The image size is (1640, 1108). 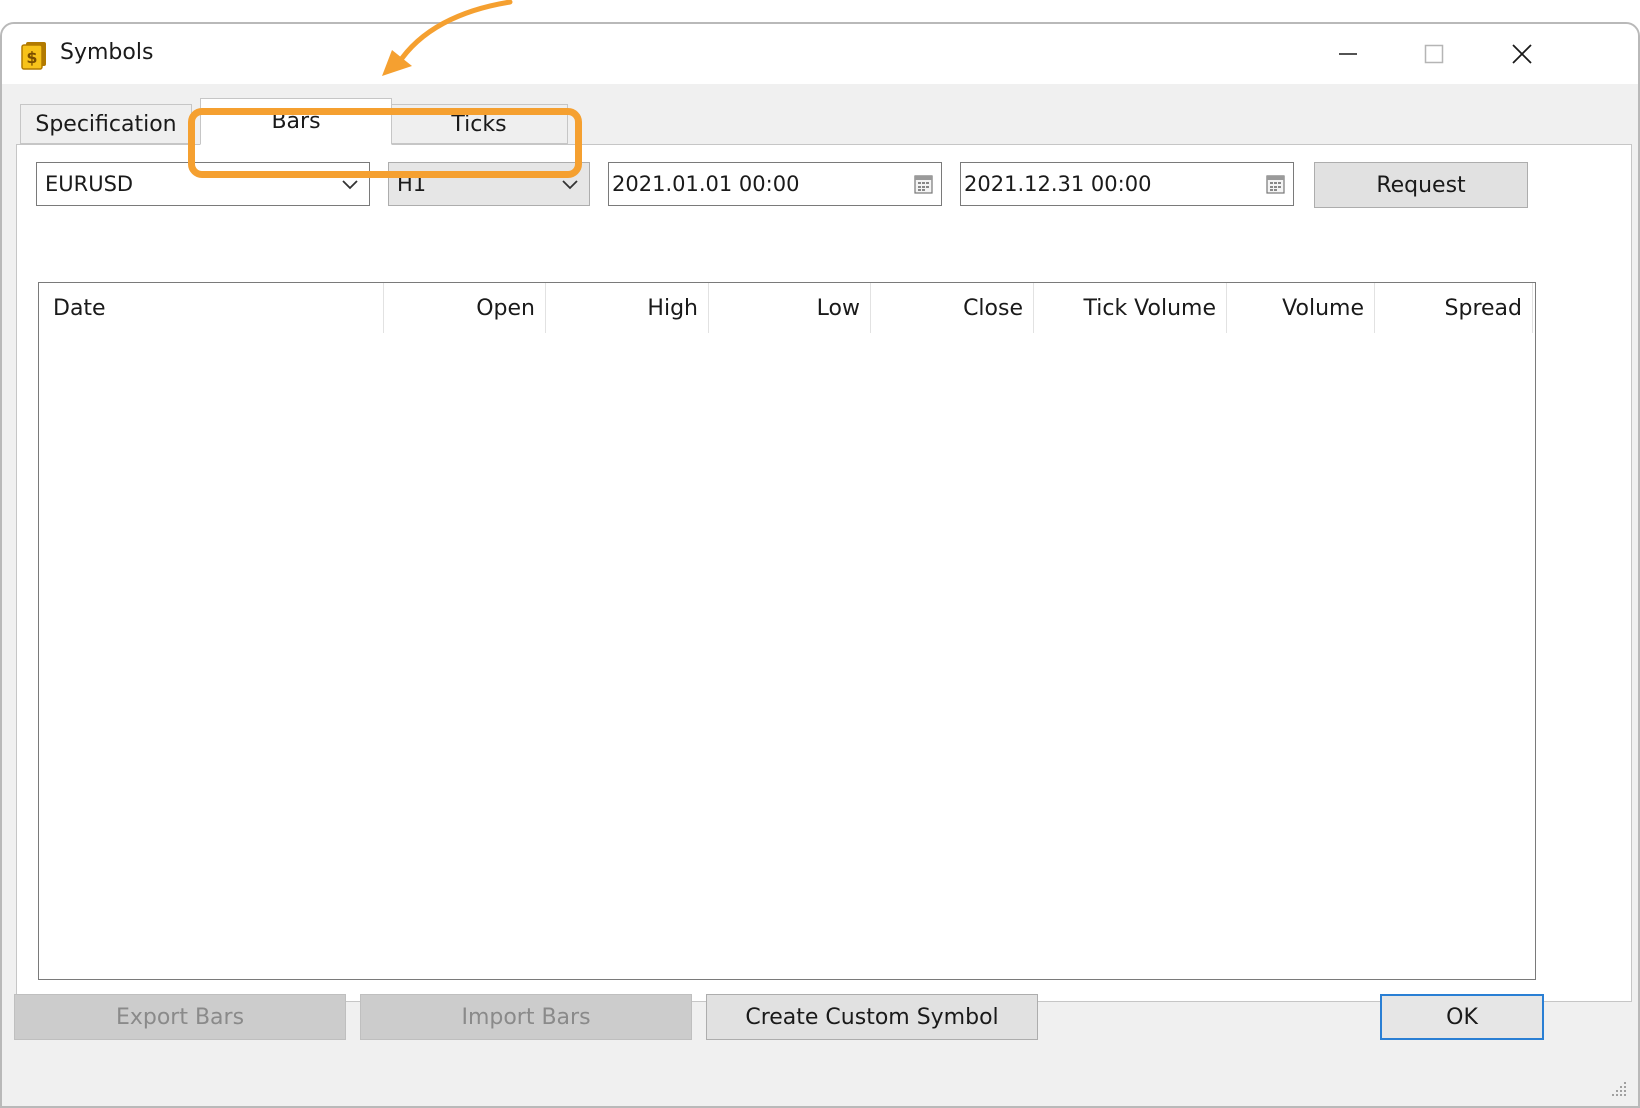 I want to click on tab-specification: Specification, so click(x=106, y=124).